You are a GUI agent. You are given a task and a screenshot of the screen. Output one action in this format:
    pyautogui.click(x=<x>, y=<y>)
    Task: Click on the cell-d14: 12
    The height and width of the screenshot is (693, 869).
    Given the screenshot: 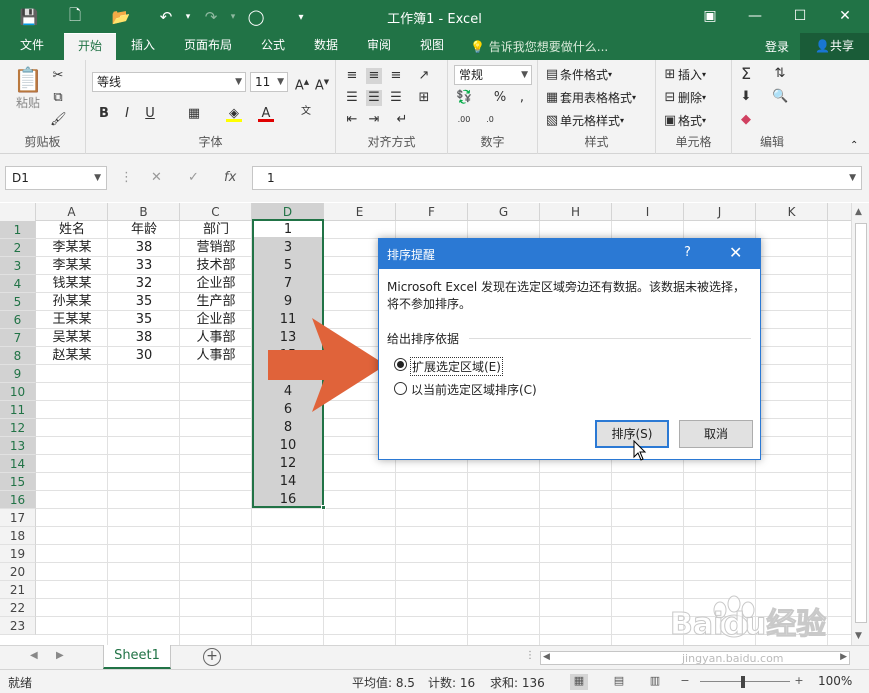 What is the action you would take?
    pyautogui.click(x=288, y=464)
    